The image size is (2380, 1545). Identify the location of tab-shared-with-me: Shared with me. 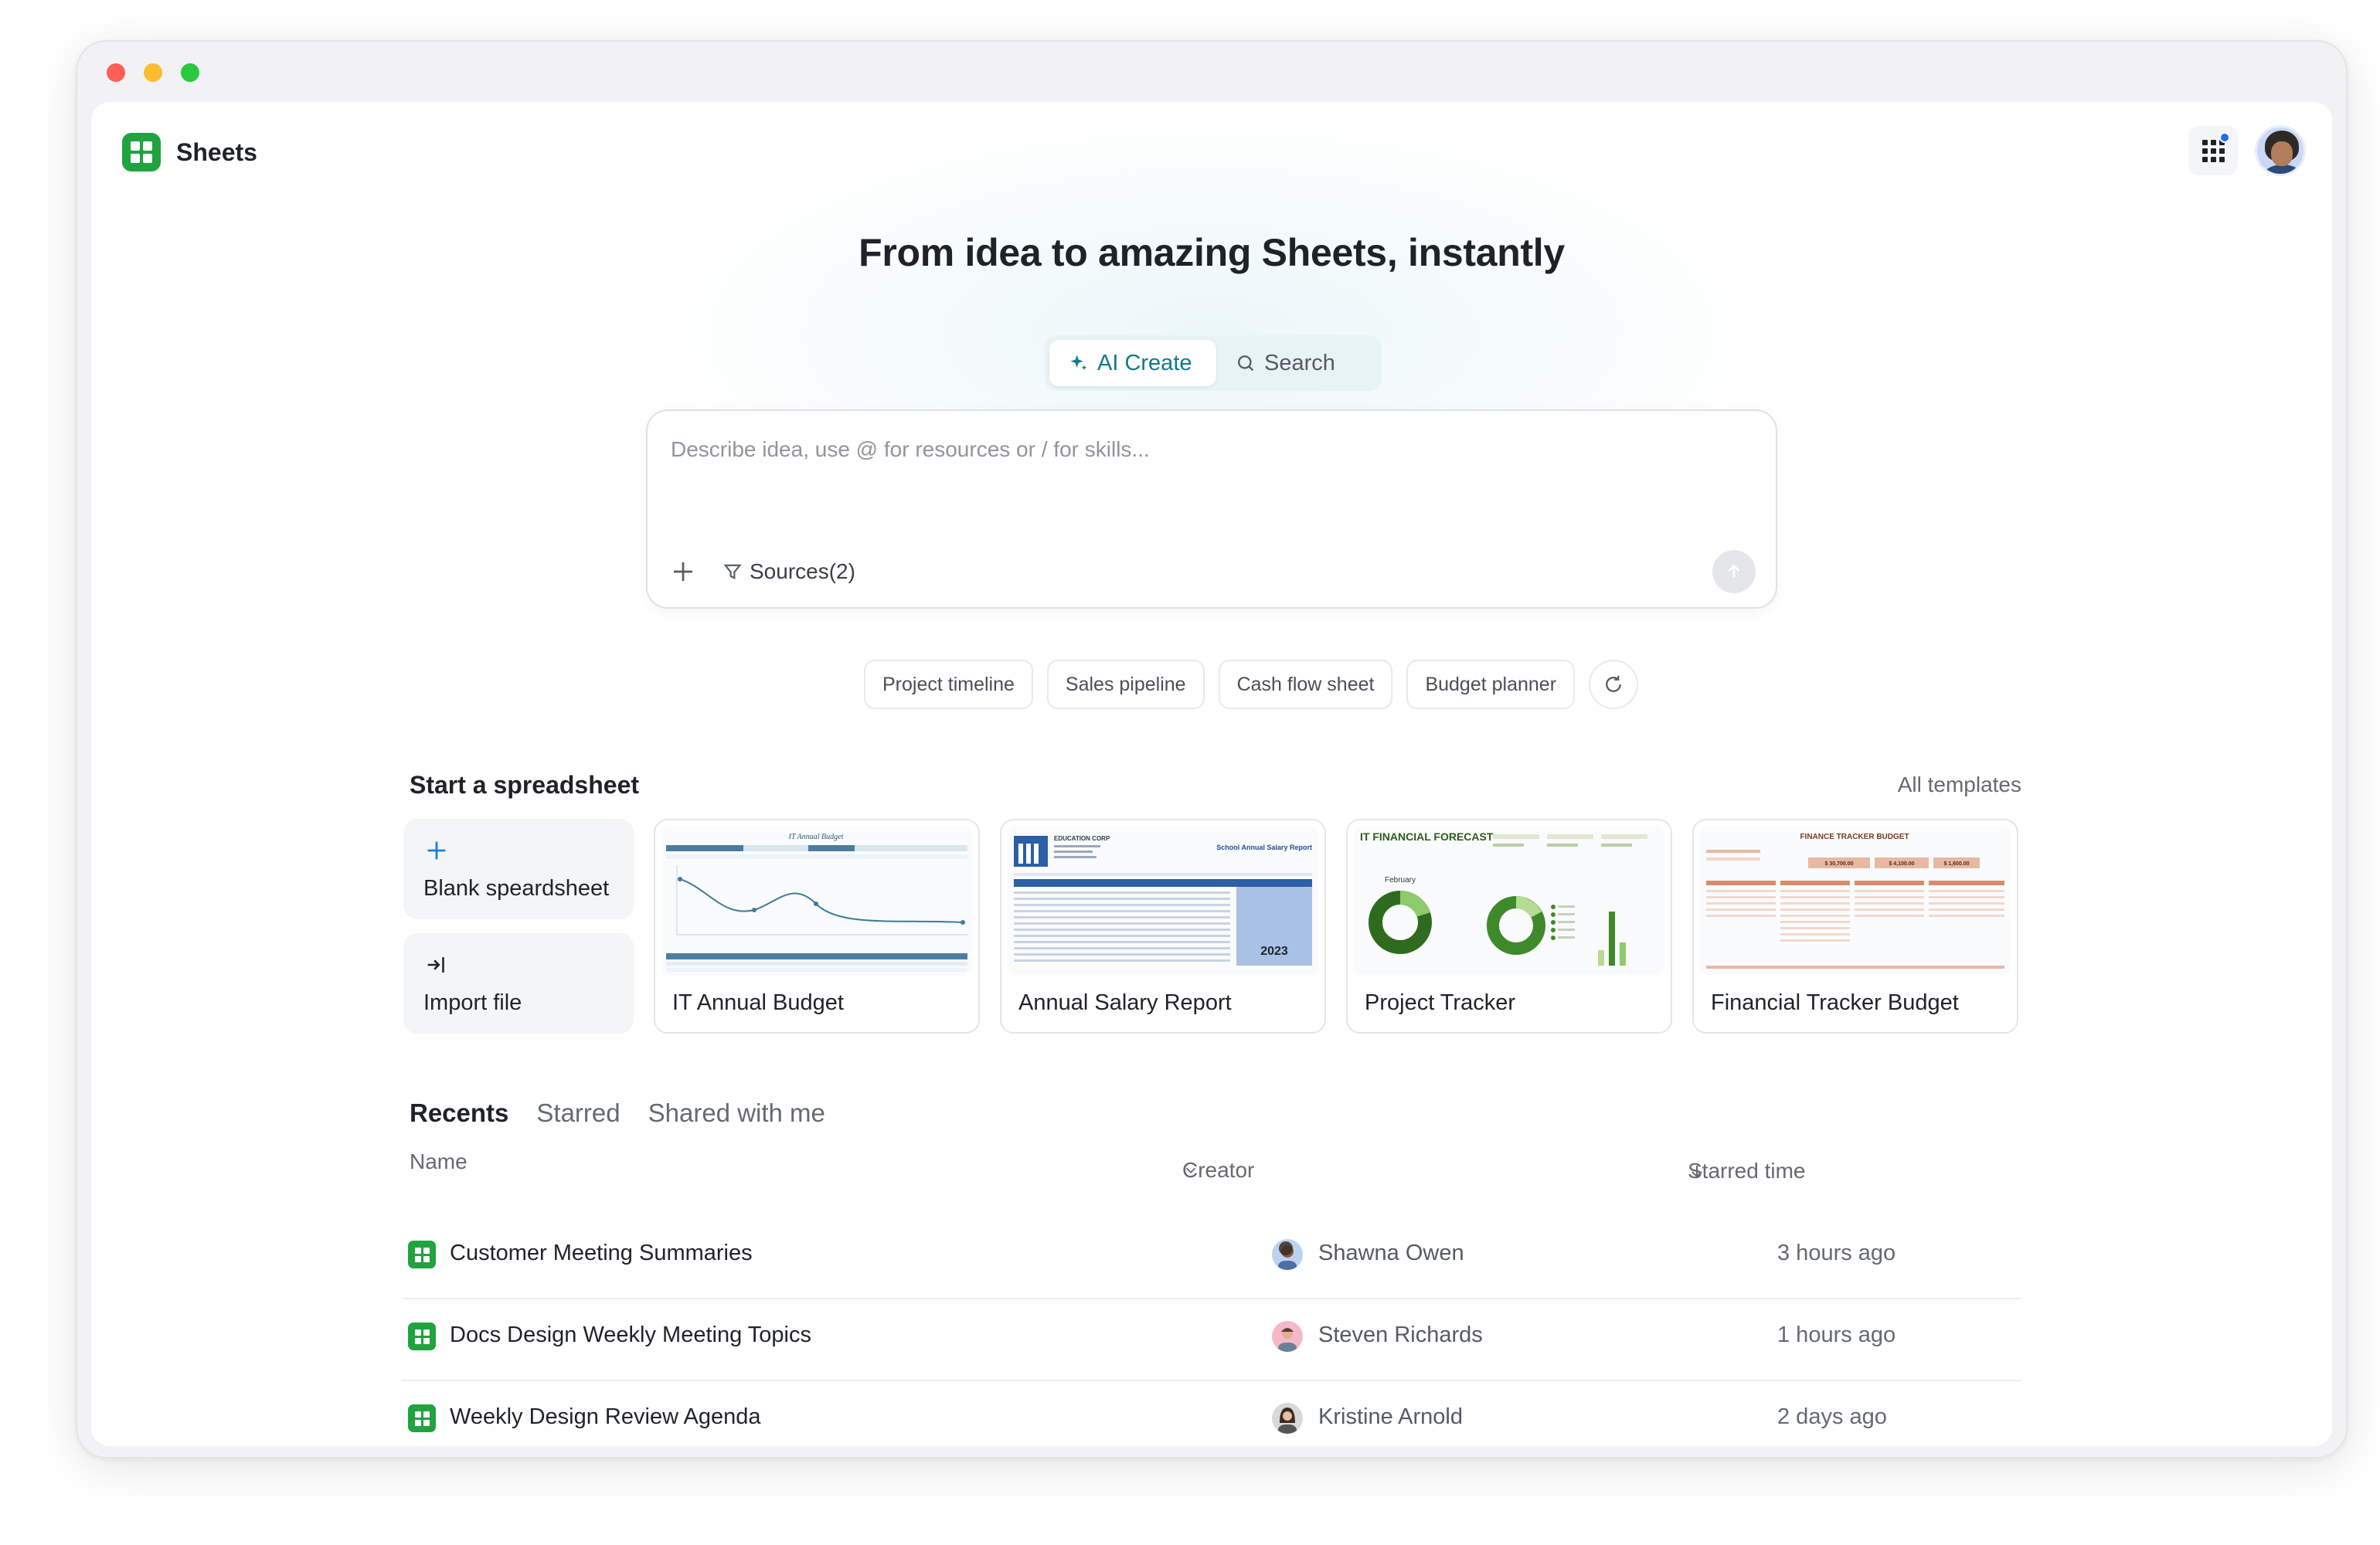
(736, 1113).